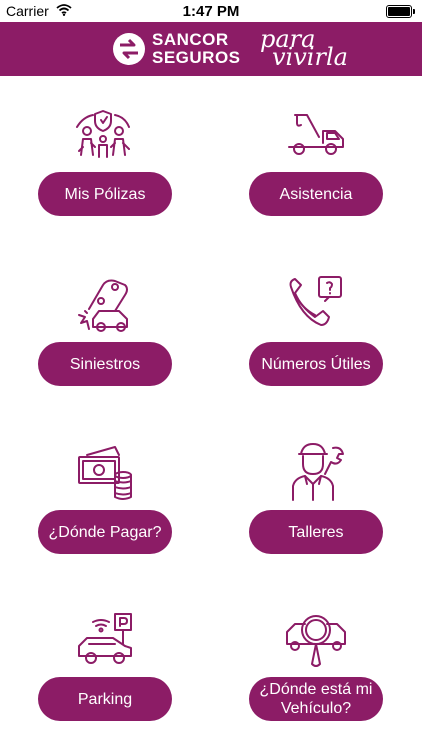  I want to click on brand-line1: SANCOR, so click(190, 39).